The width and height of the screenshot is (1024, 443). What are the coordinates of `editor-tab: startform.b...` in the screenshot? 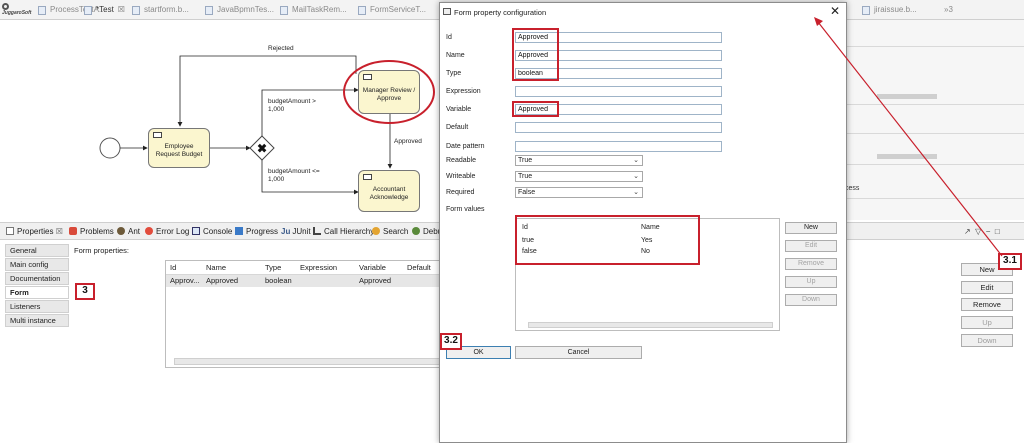 It's located at (160, 11).